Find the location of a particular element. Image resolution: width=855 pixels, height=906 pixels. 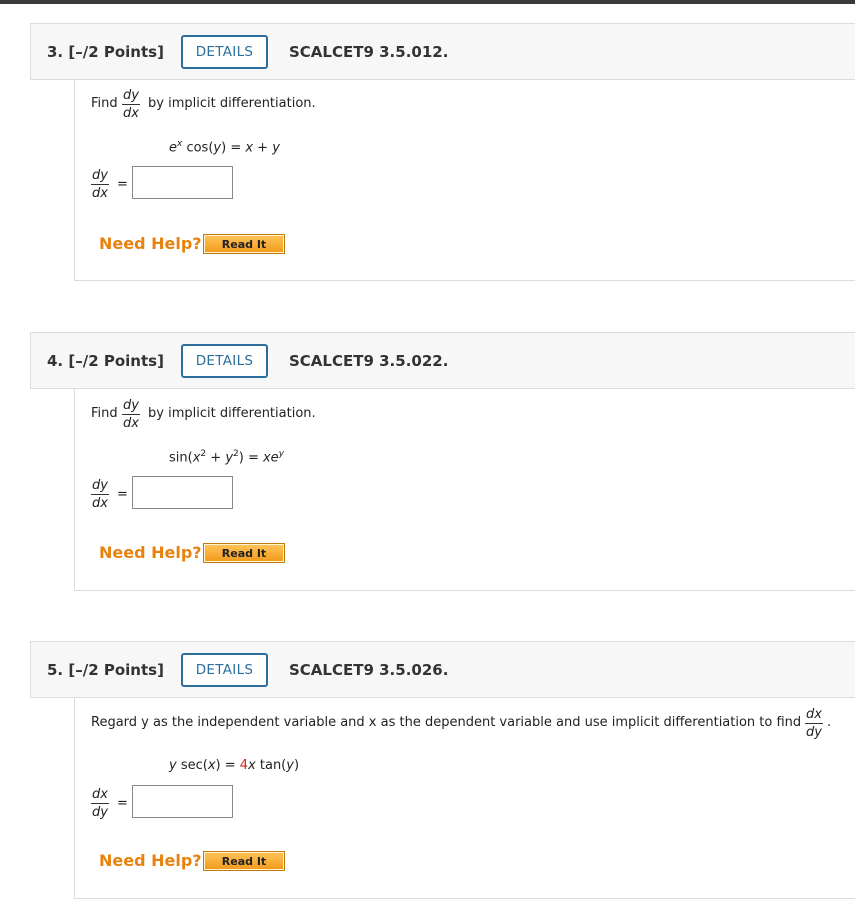

question-code: SCALCET9 3.5.012. is located at coordinates (369, 52).